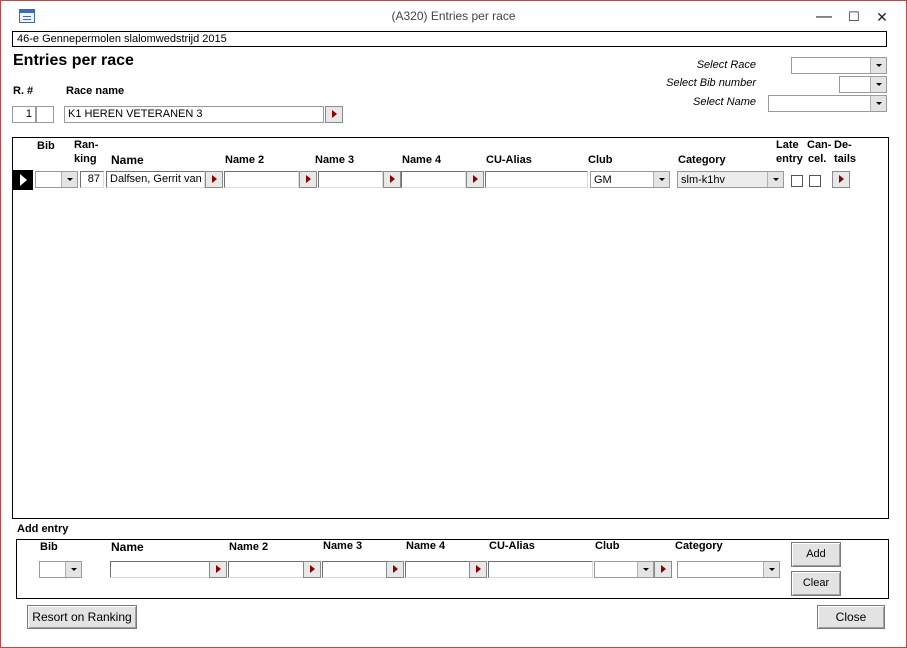 This screenshot has width=907, height=648. What do you see at coordinates (863, 84) in the screenshot?
I see `select-bib-combo` at bounding box center [863, 84].